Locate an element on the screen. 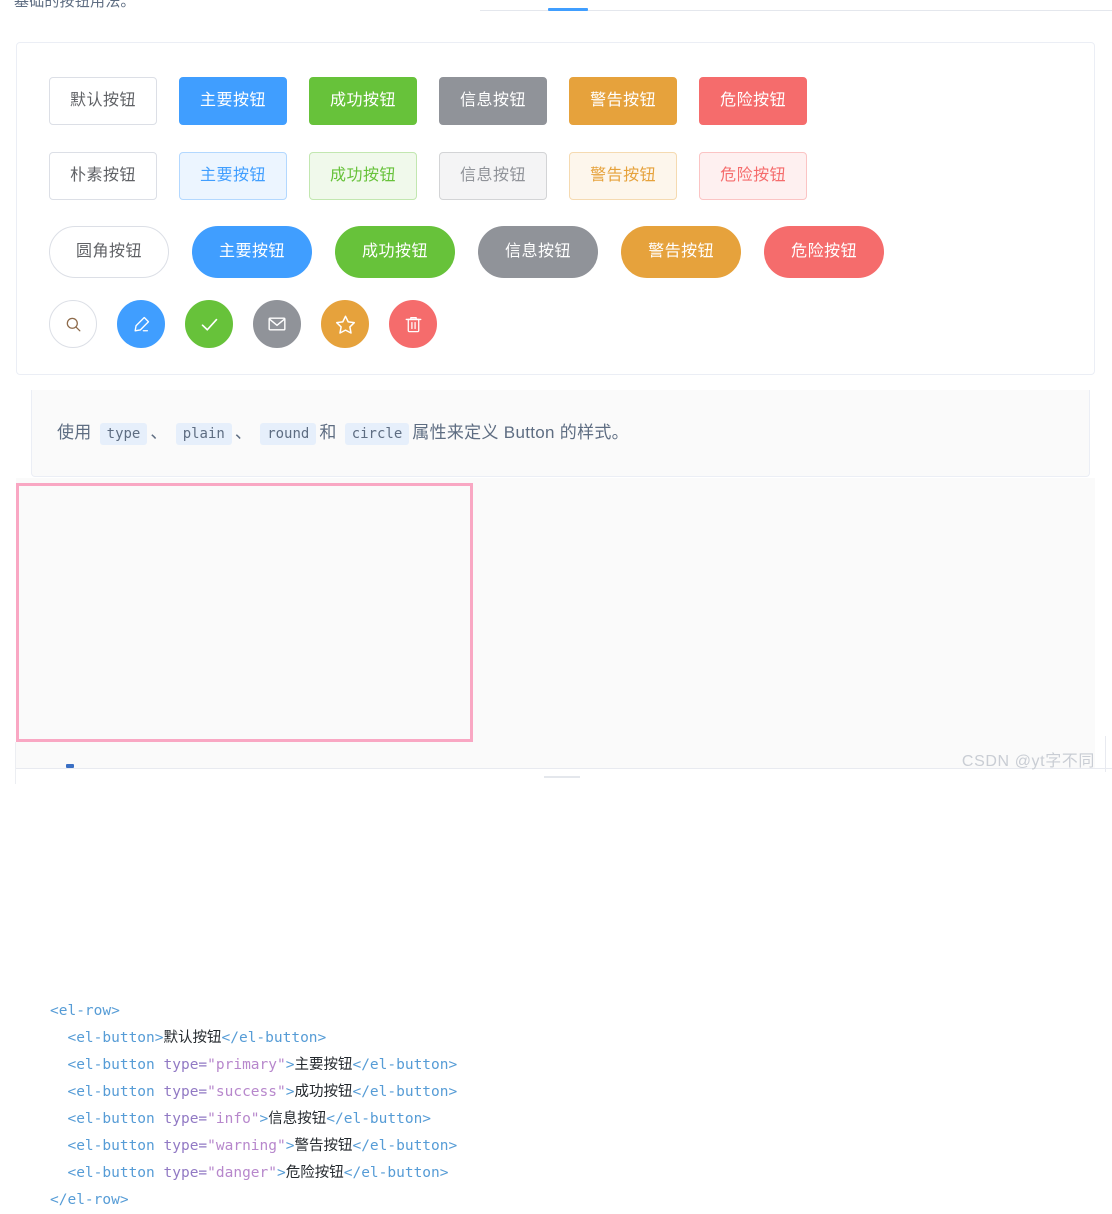 The image size is (1112, 1214). button-row-plain: 朴素按钮 主要按钮 成功按钮 信息按钮 警告按钮 危险按钮 is located at coordinates (439, 176).